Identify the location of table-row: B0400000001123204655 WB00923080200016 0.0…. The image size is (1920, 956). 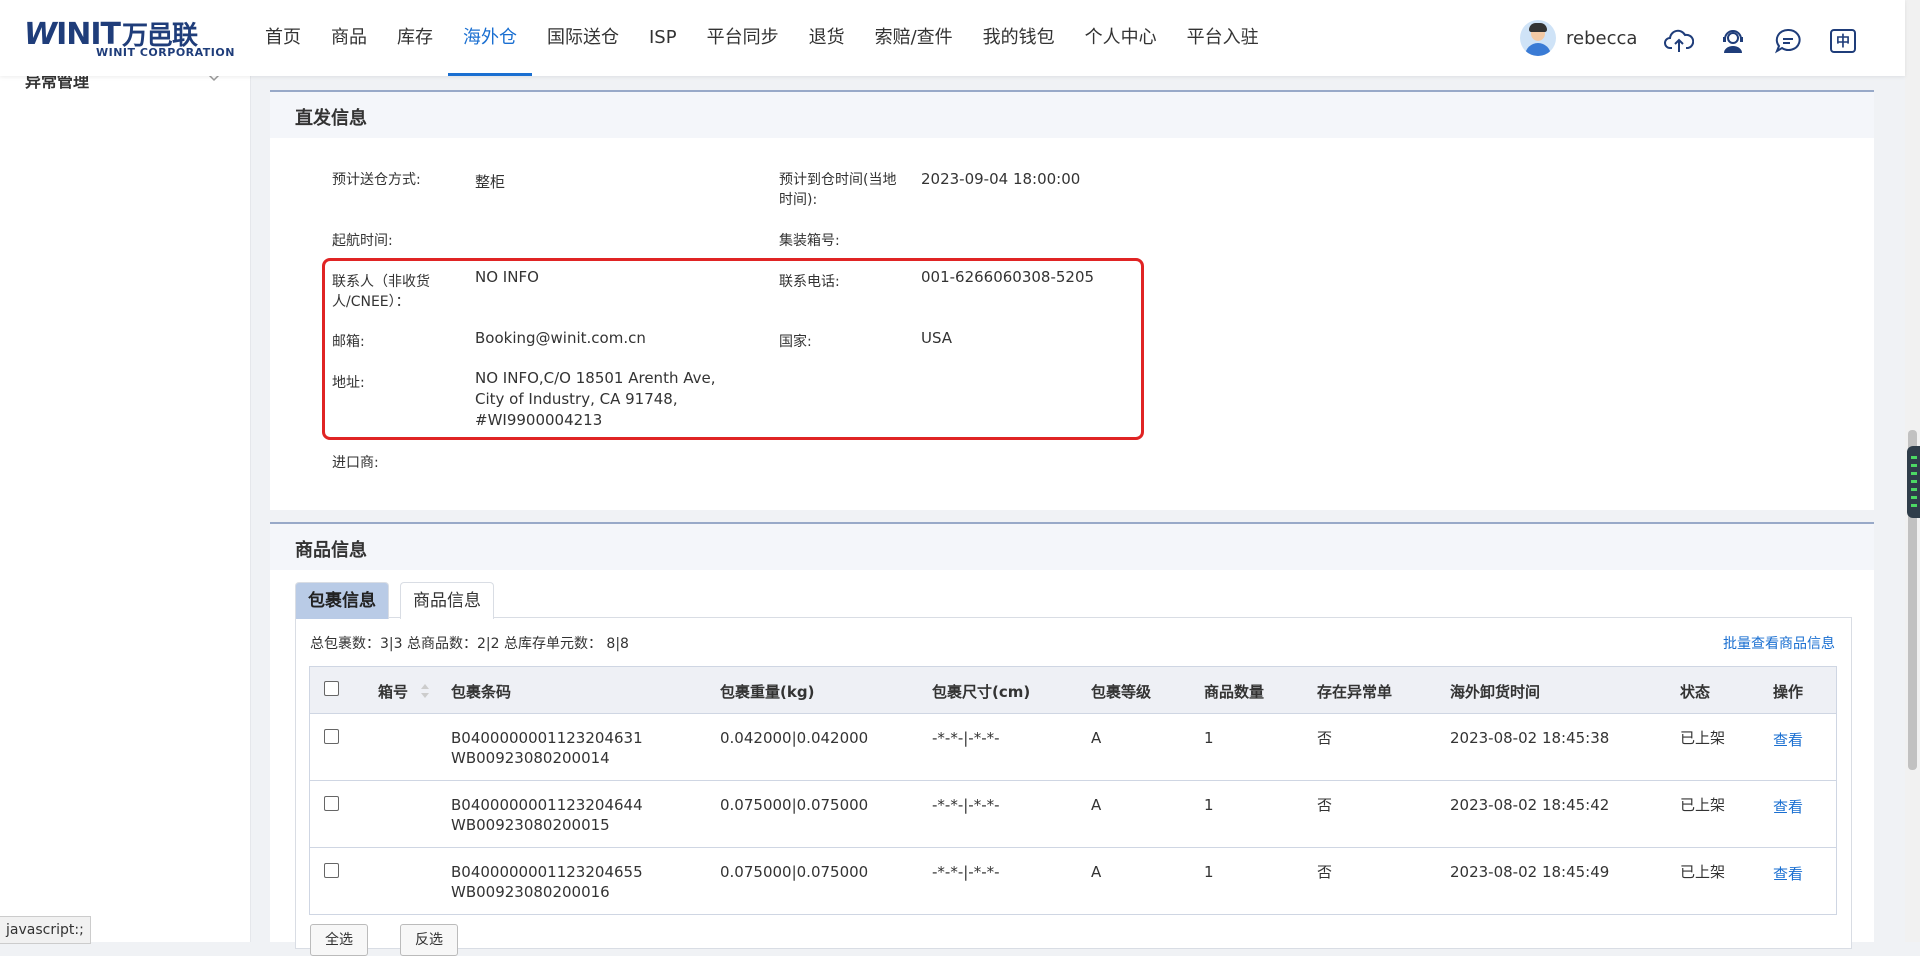
(1073, 881).